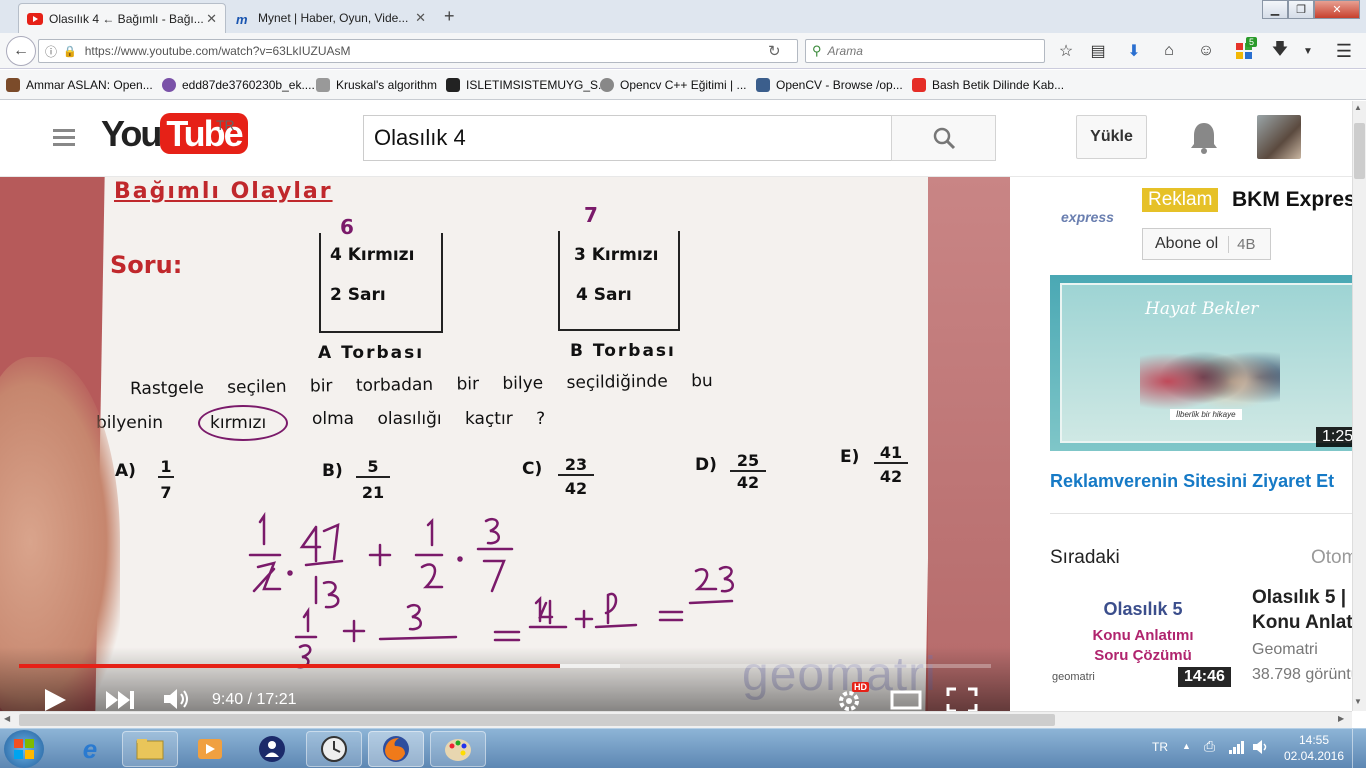 The width and height of the screenshot is (1366, 769). I want to click on taskbar-explorer, so click(150, 749).